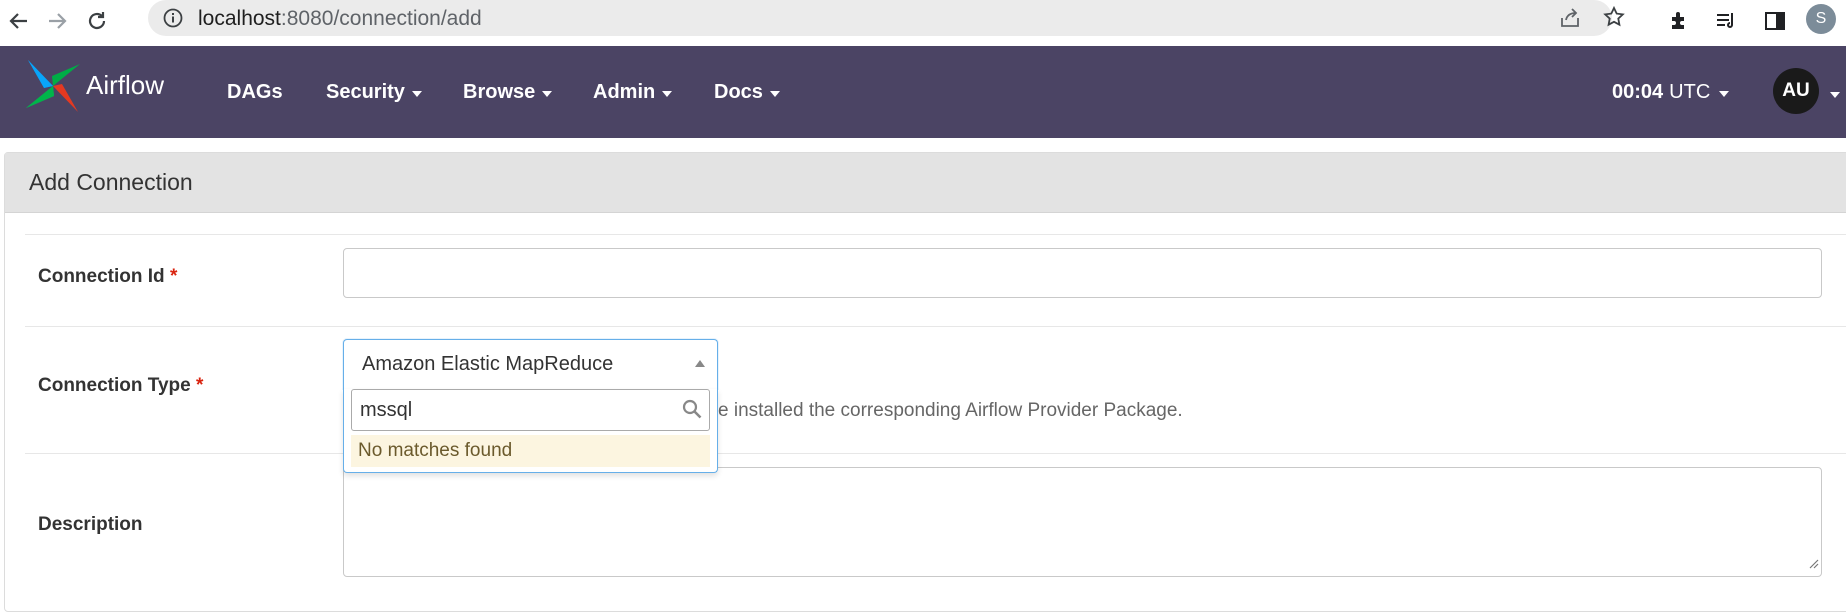  What do you see at coordinates (499, 91) in the screenshot?
I see `nav-browse-label: Browse` at bounding box center [499, 91].